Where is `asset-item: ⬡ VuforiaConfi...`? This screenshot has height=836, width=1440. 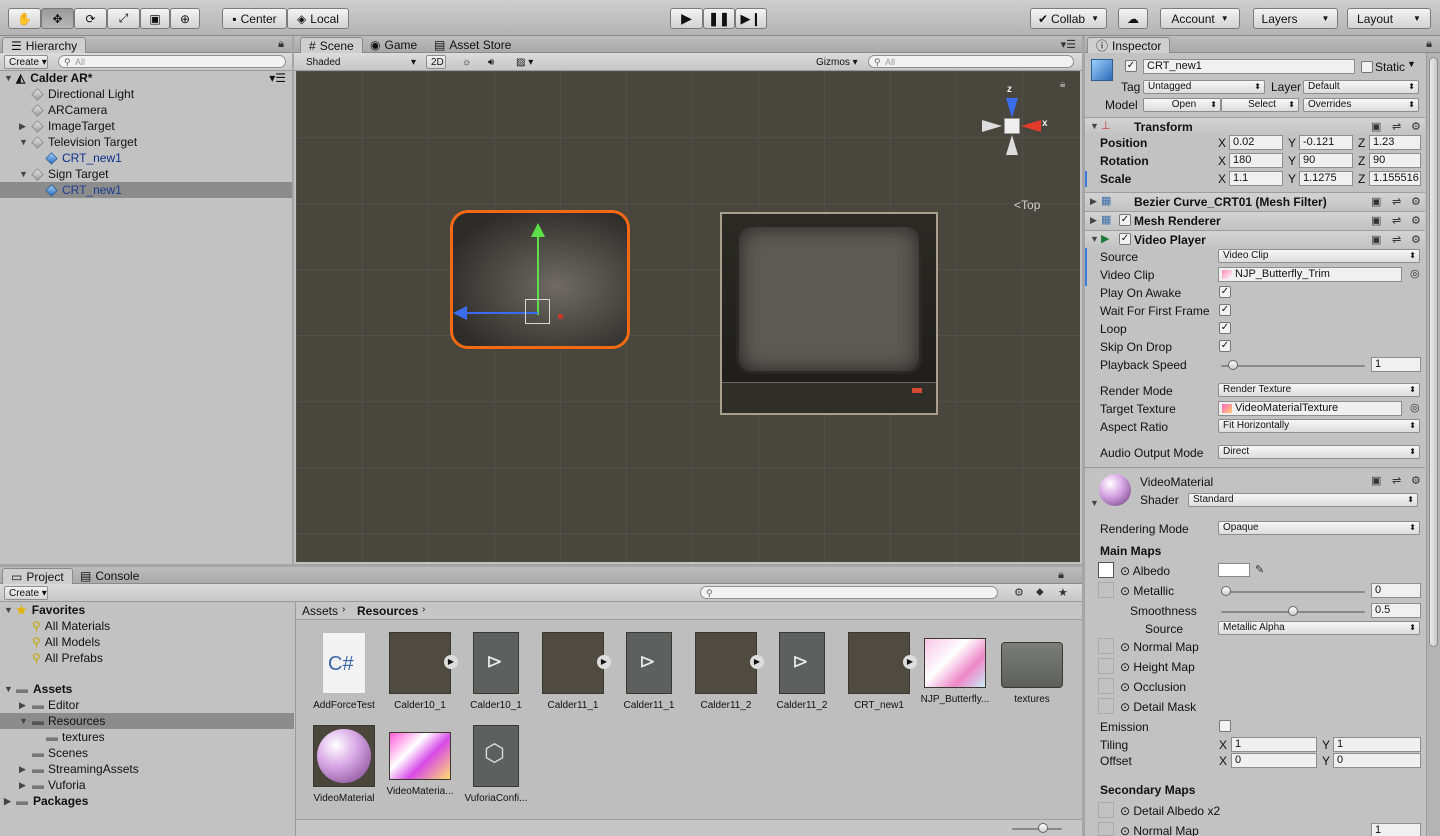
asset-item: ⬡ VuforiaConfi... is located at coordinates (496, 764).